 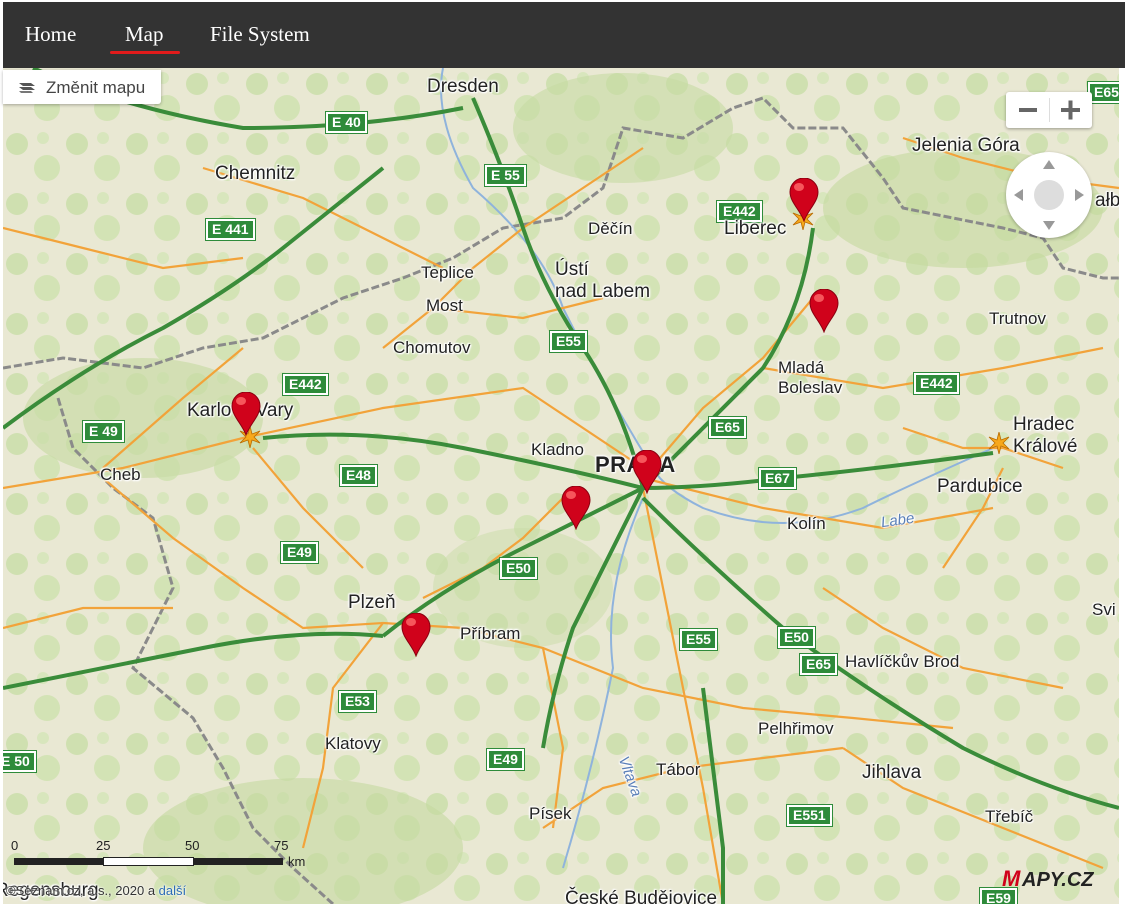 I want to click on layers-icon, so click(x=27, y=88).